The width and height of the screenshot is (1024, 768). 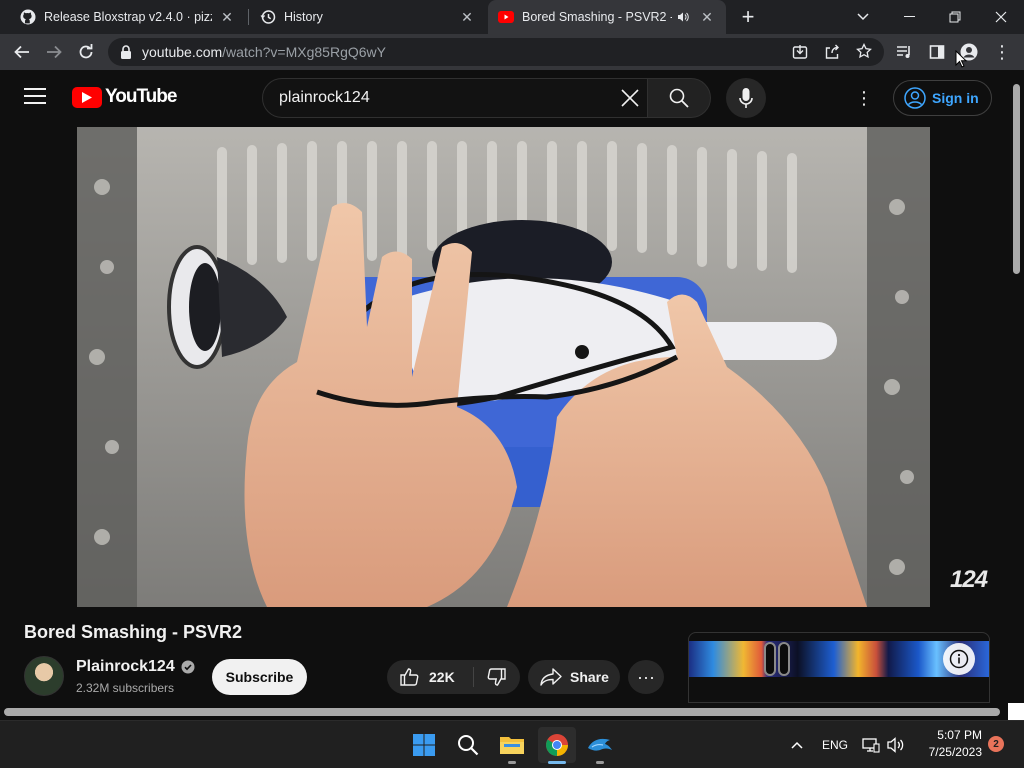 What do you see at coordinates (955, 752) in the screenshot?
I see `clock-date: 7/25/2023` at bounding box center [955, 752].